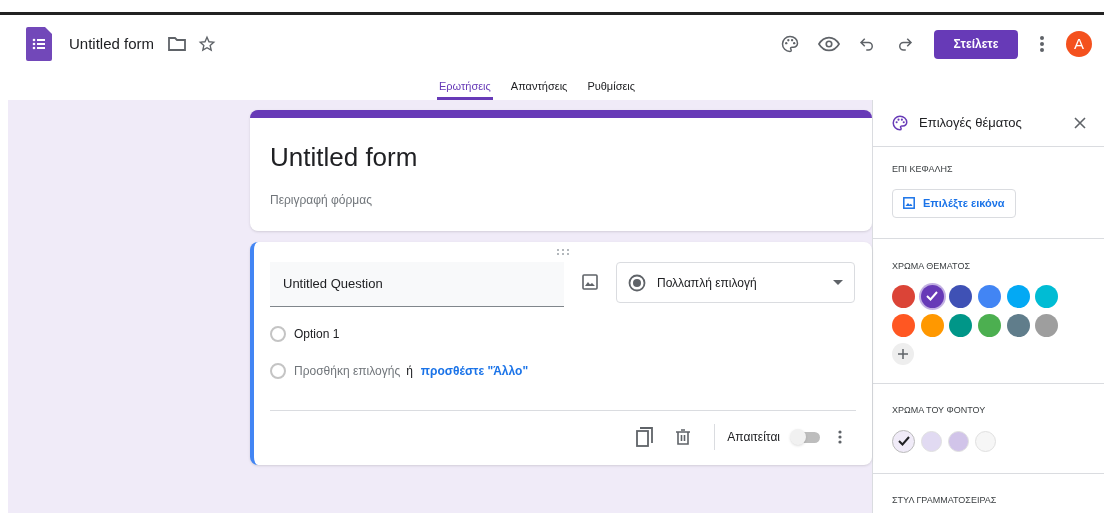 The height and width of the screenshot is (513, 1104). I want to click on add-option-text: Προσθήκη επιλογής, so click(347, 371).